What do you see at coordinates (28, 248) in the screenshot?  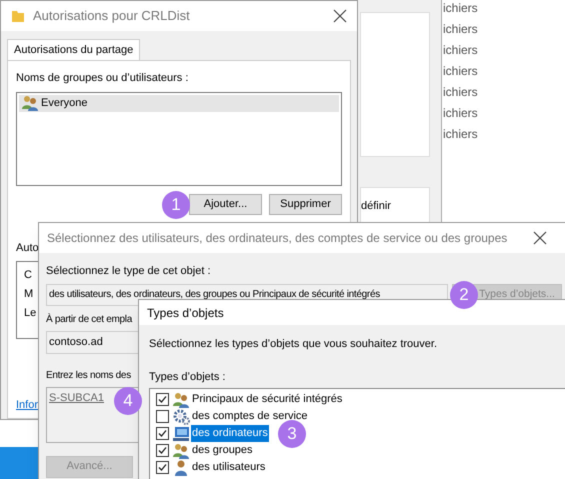 I see `section-label: Auto` at bounding box center [28, 248].